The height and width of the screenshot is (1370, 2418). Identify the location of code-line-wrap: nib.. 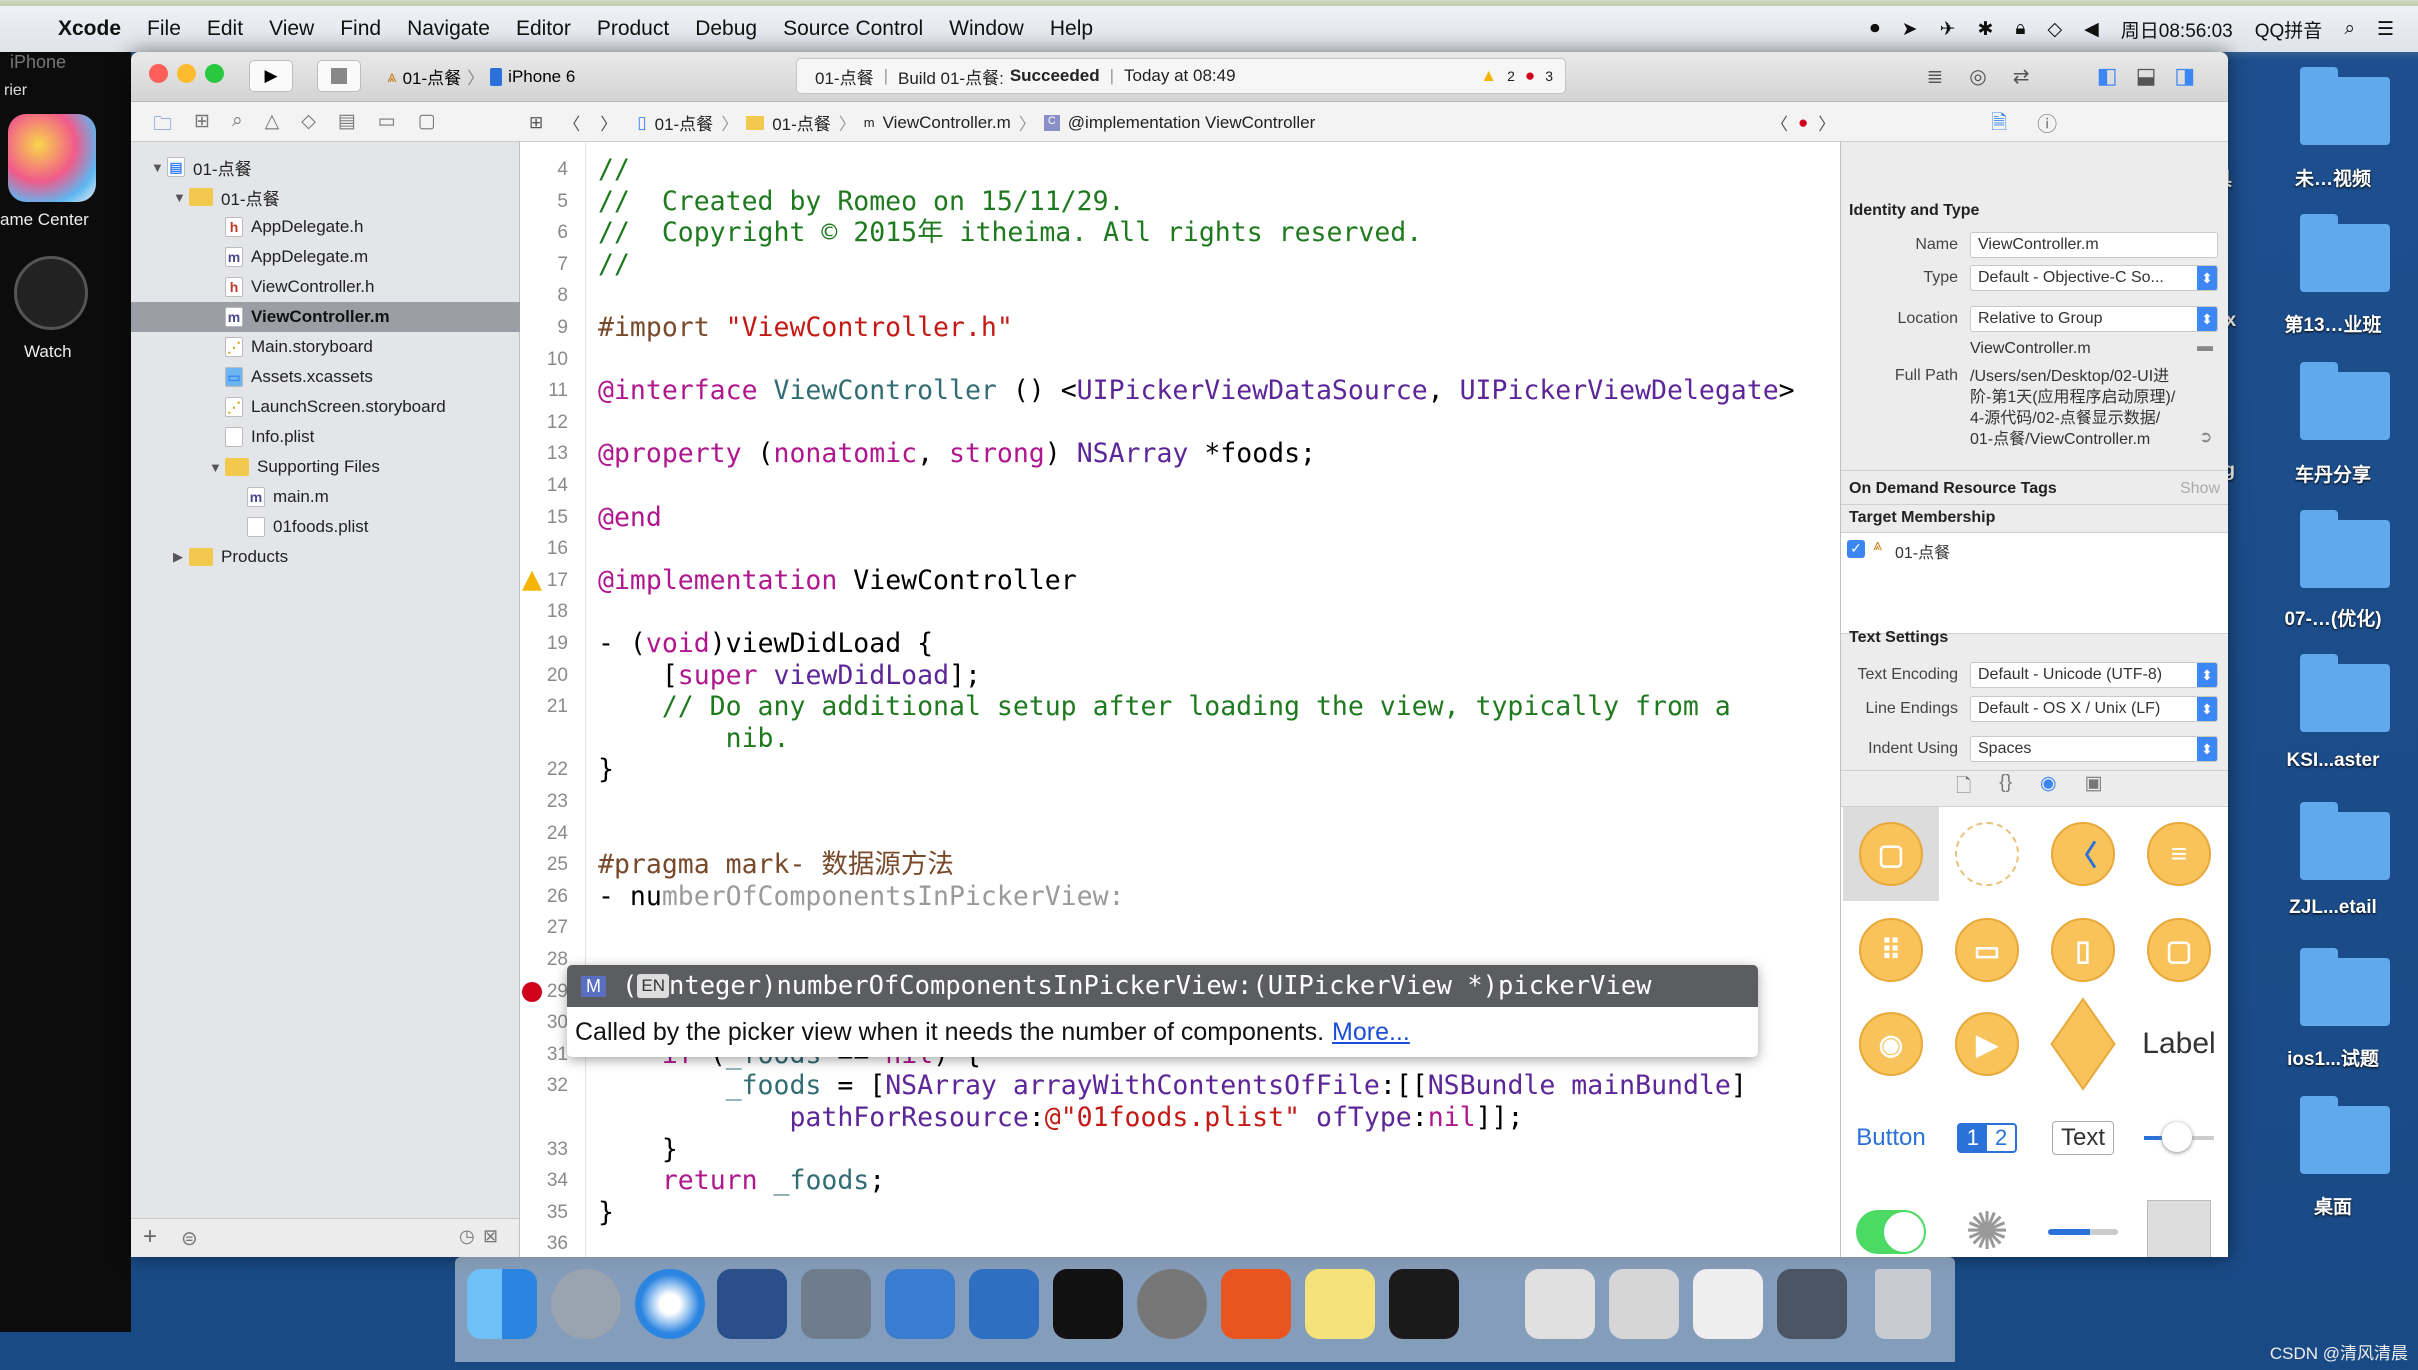
(1180, 739).